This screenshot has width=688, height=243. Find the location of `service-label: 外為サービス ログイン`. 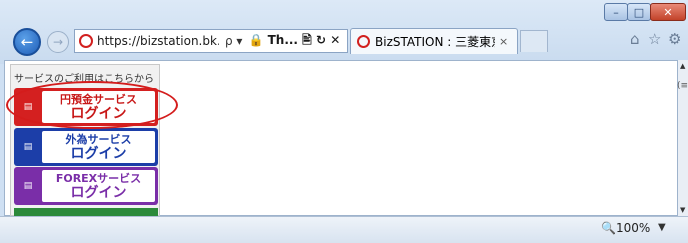

service-label: 外為サービス ログイン is located at coordinates (98, 147).